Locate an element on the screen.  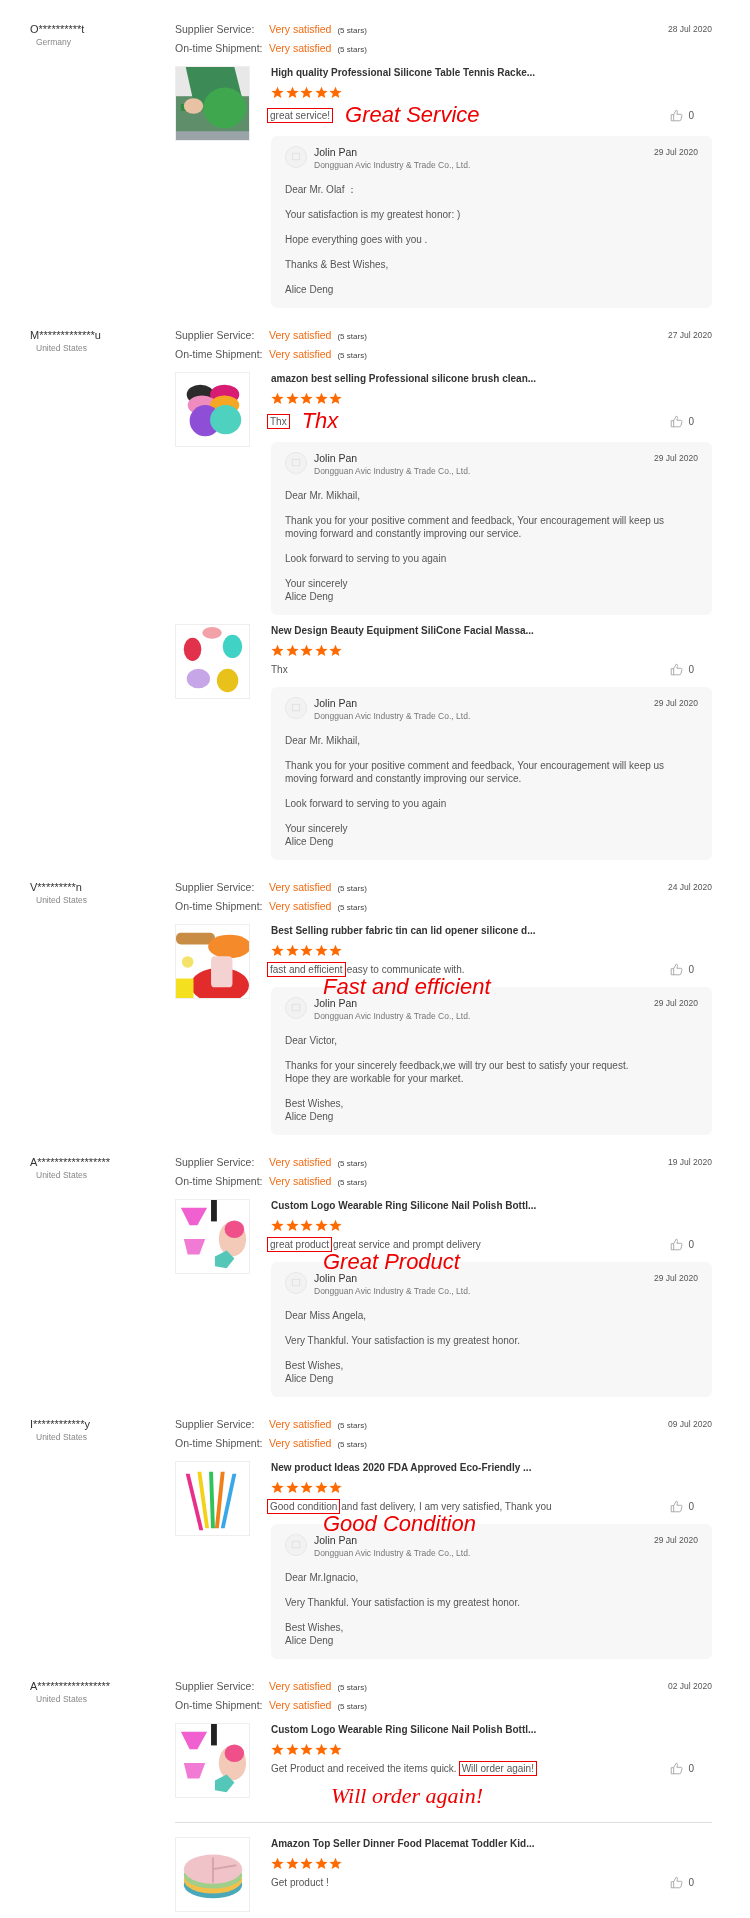
reply-text: Look forward to serving to you again is located at coordinates (366, 558).